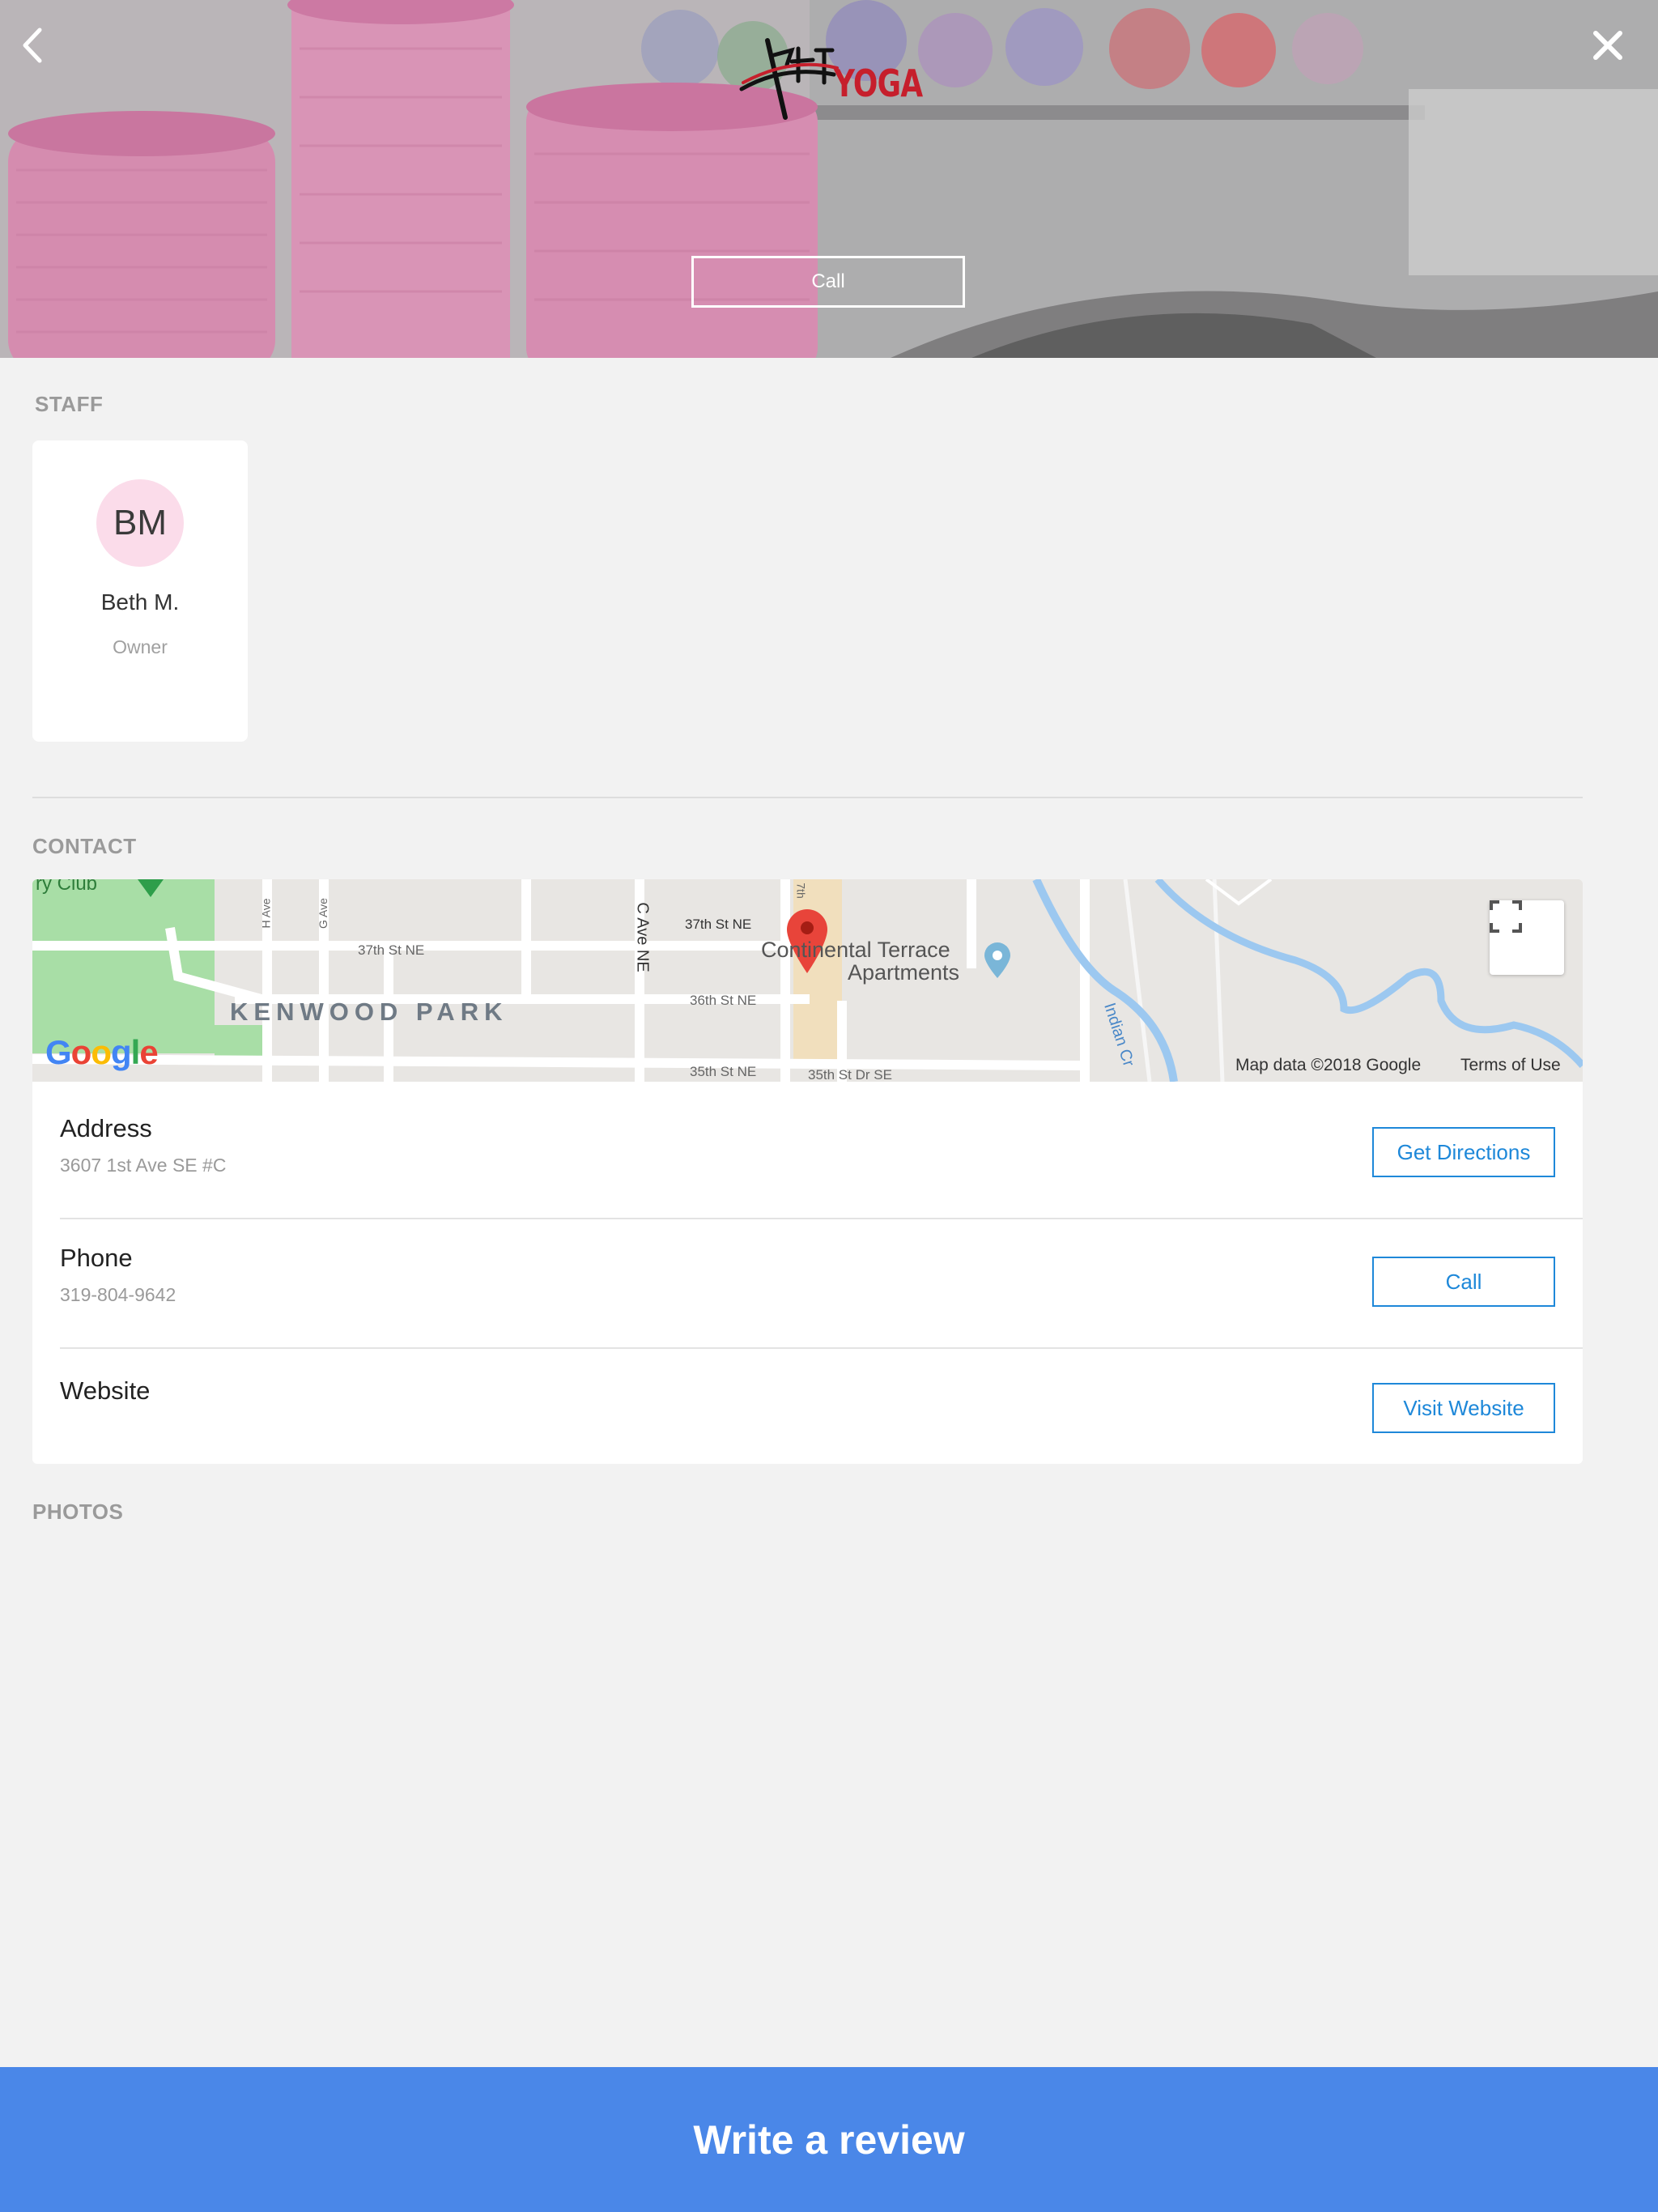  What do you see at coordinates (266, 914) in the screenshot?
I see `map-label-h-ave: H Ave` at bounding box center [266, 914].